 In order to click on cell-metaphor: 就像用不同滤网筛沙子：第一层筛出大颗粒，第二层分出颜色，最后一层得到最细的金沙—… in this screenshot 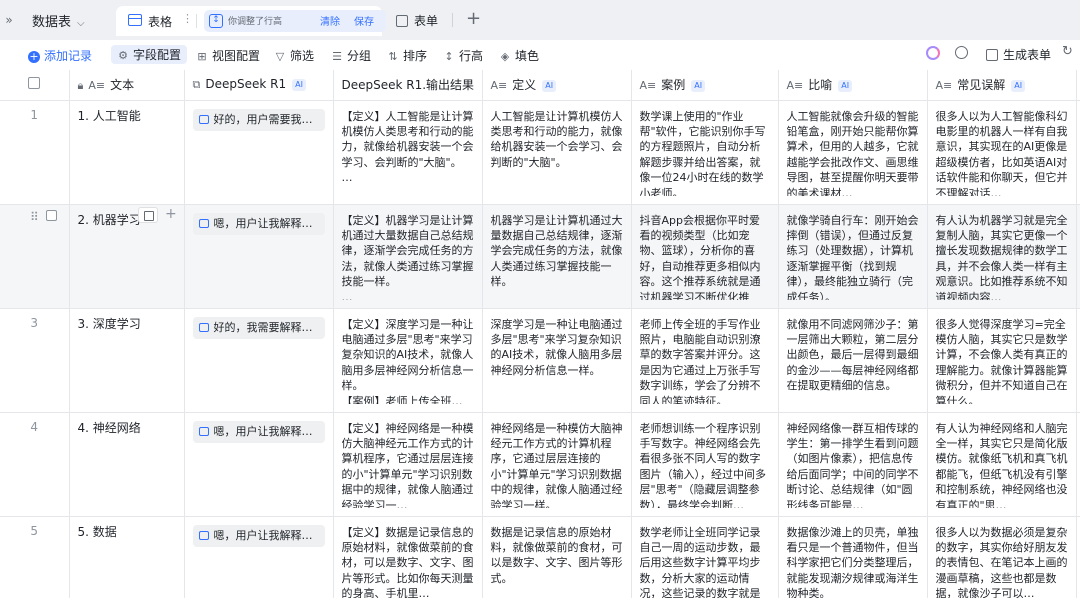, I will do `click(853, 360)`.